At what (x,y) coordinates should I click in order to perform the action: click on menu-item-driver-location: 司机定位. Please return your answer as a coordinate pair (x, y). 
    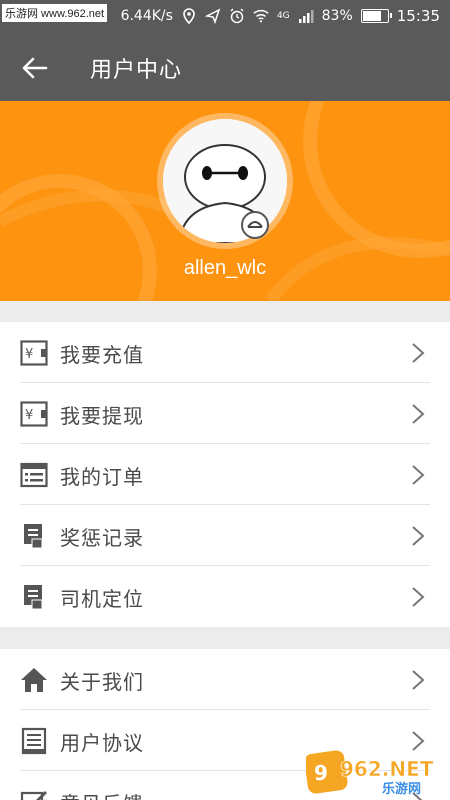
    Looking at the image, I should click on (225, 596).